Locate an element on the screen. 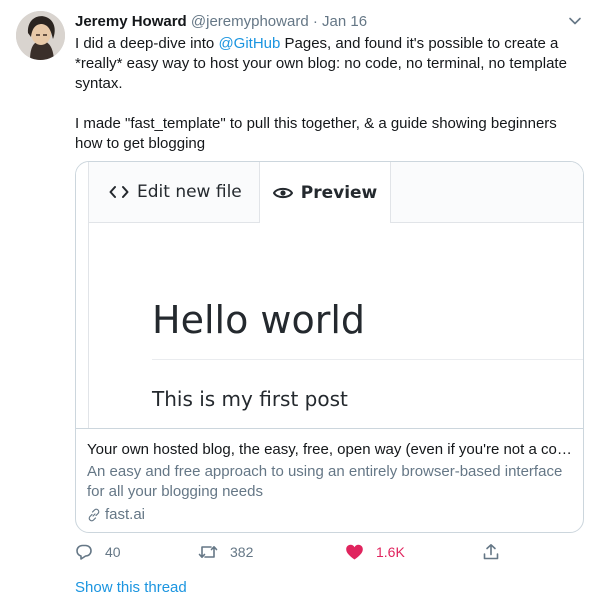 Image resolution: width=602 pixels, height=605 pixels. avatar-image is located at coordinates (40, 35).